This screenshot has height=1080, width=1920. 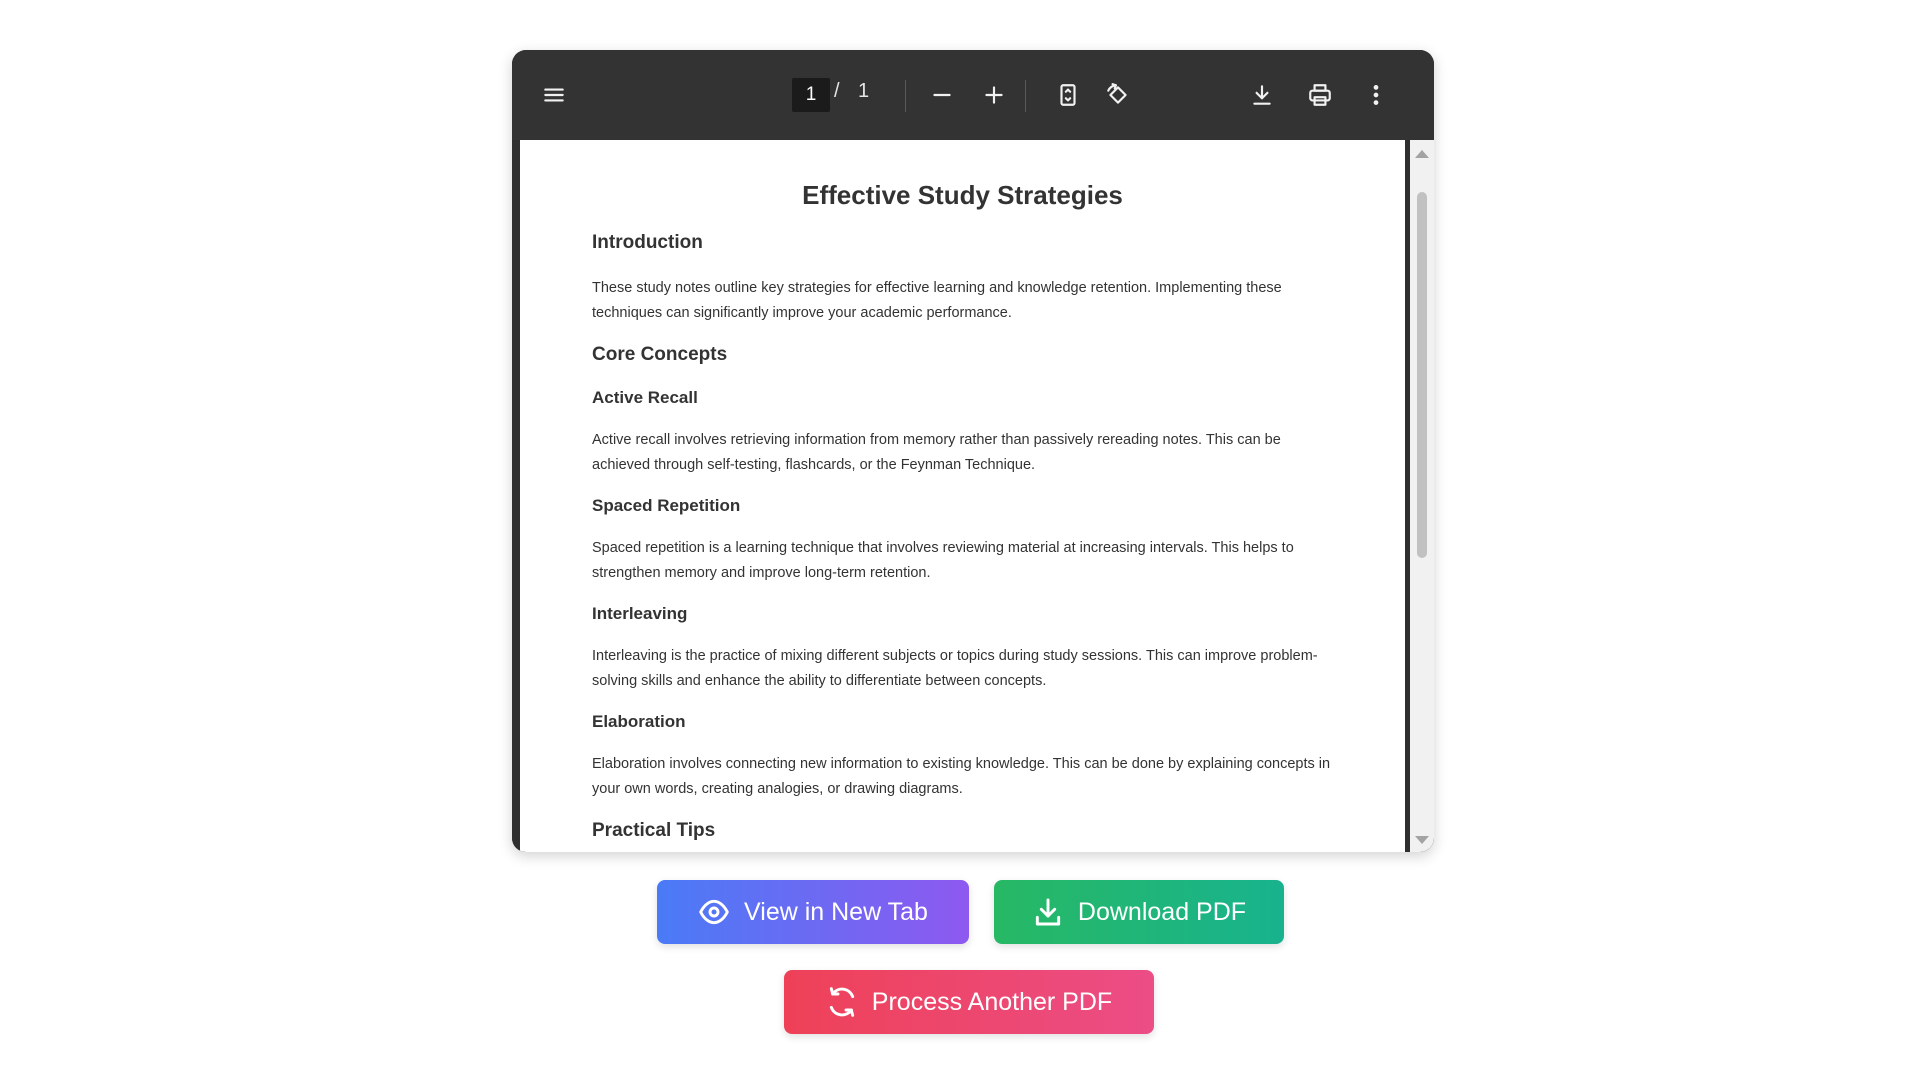 What do you see at coordinates (1118, 95) in the screenshot?
I see `rotate-icon` at bounding box center [1118, 95].